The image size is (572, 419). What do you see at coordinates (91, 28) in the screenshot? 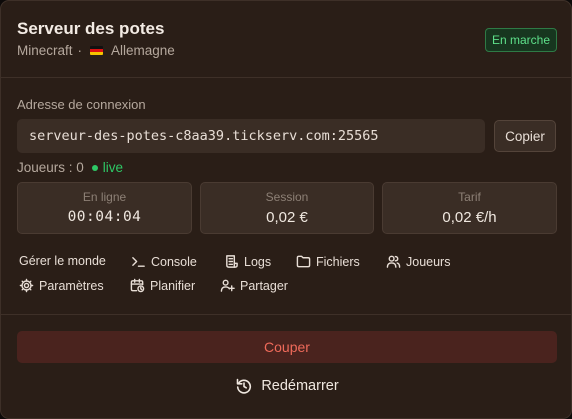
I see `server-title: Serveur des potes` at bounding box center [91, 28].